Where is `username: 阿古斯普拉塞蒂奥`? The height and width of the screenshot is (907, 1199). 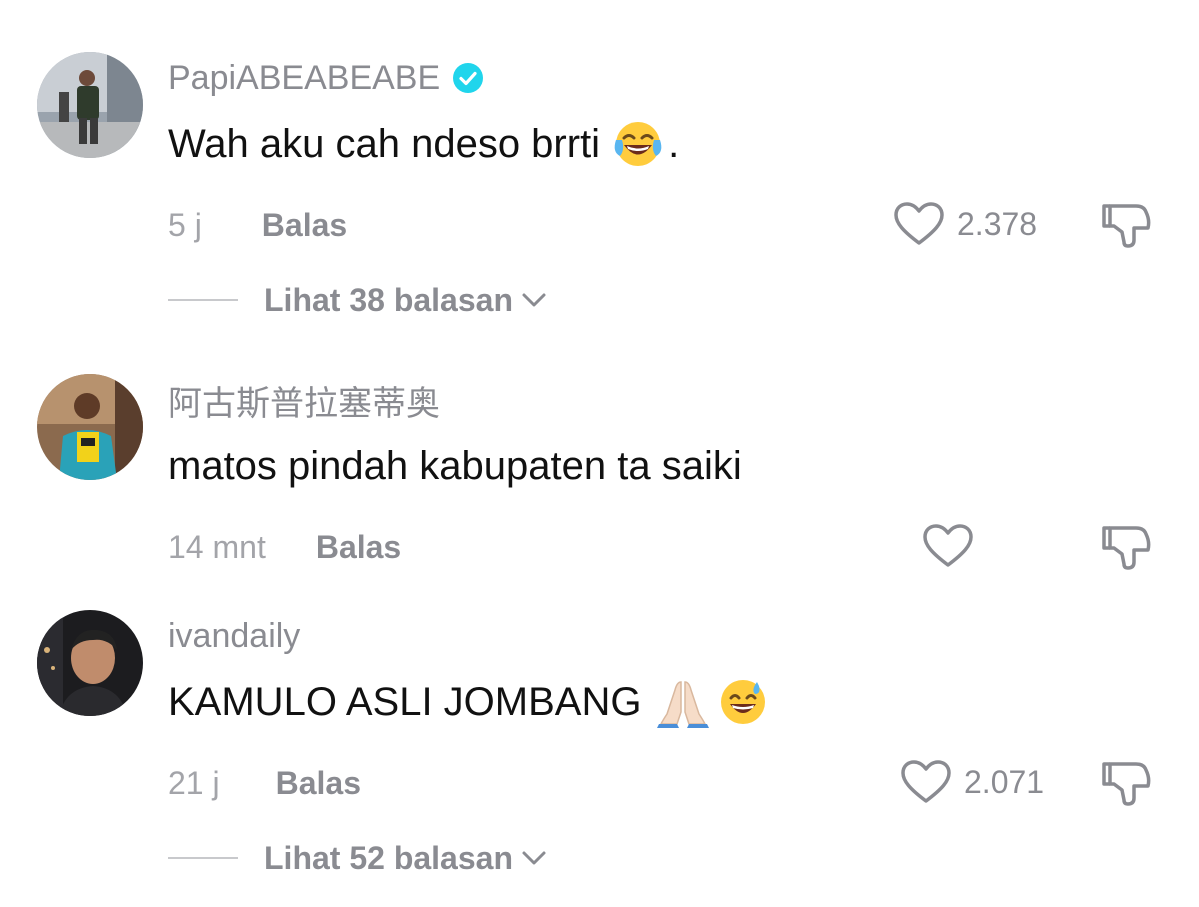 username: 阿古斯普拉塞蒂奥 is located at coordinates (304, 400).